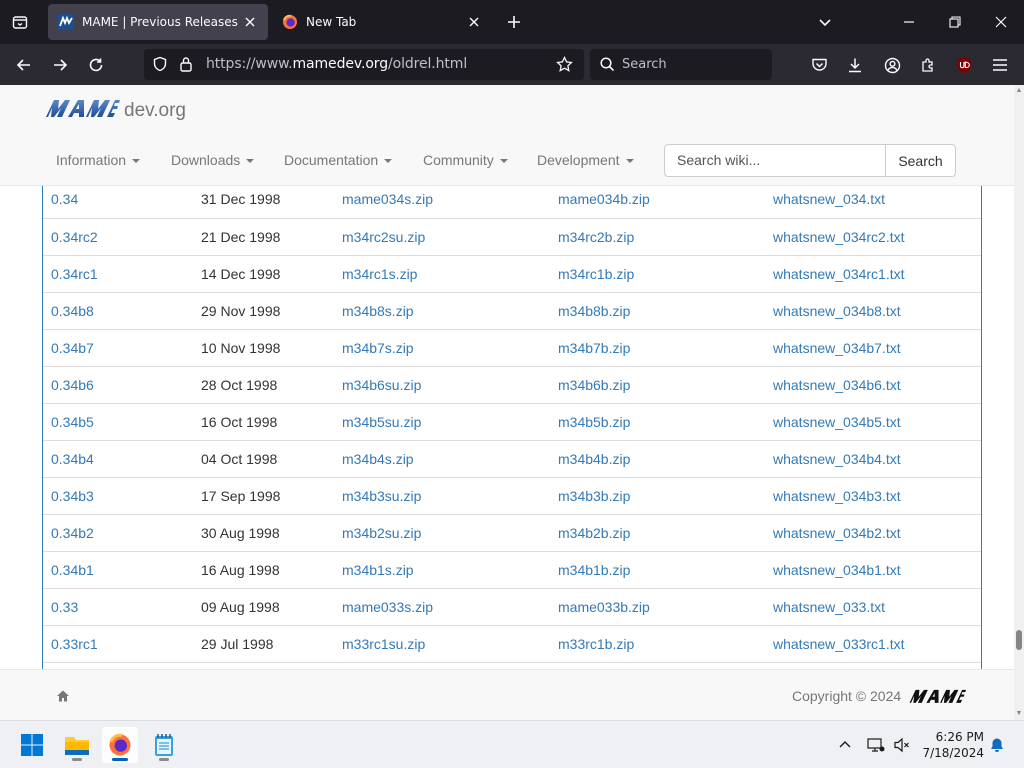  Describe the element at coordinates (338, 160) in the screenshot. I see `nav-dropdown-documentation: Documentation` at that location.